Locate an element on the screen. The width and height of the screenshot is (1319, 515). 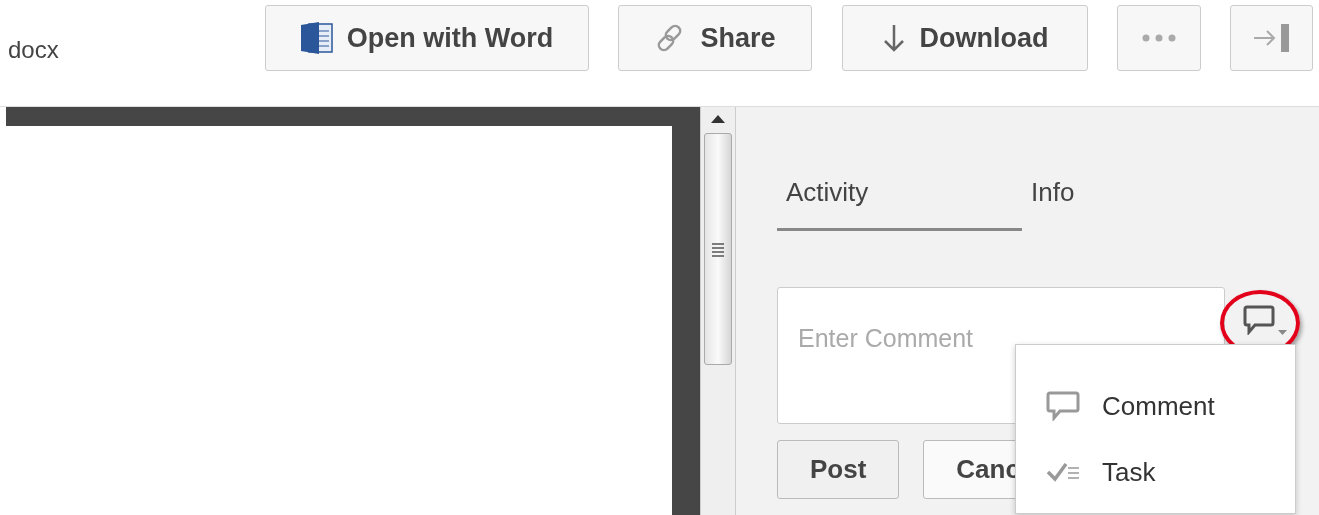
comment-type-button is located at coordinates (1265, 320).